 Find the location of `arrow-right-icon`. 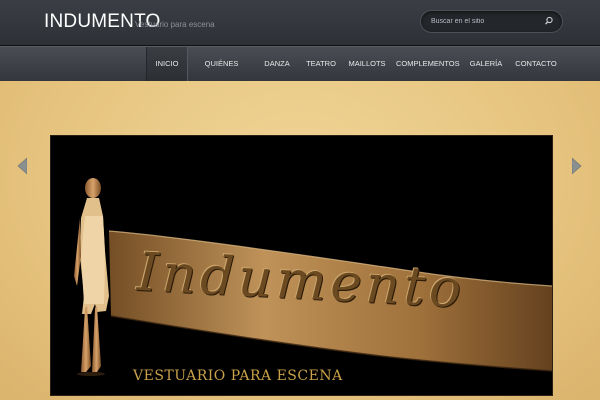

arrow-right-icon is located at coordinates (577, 166).